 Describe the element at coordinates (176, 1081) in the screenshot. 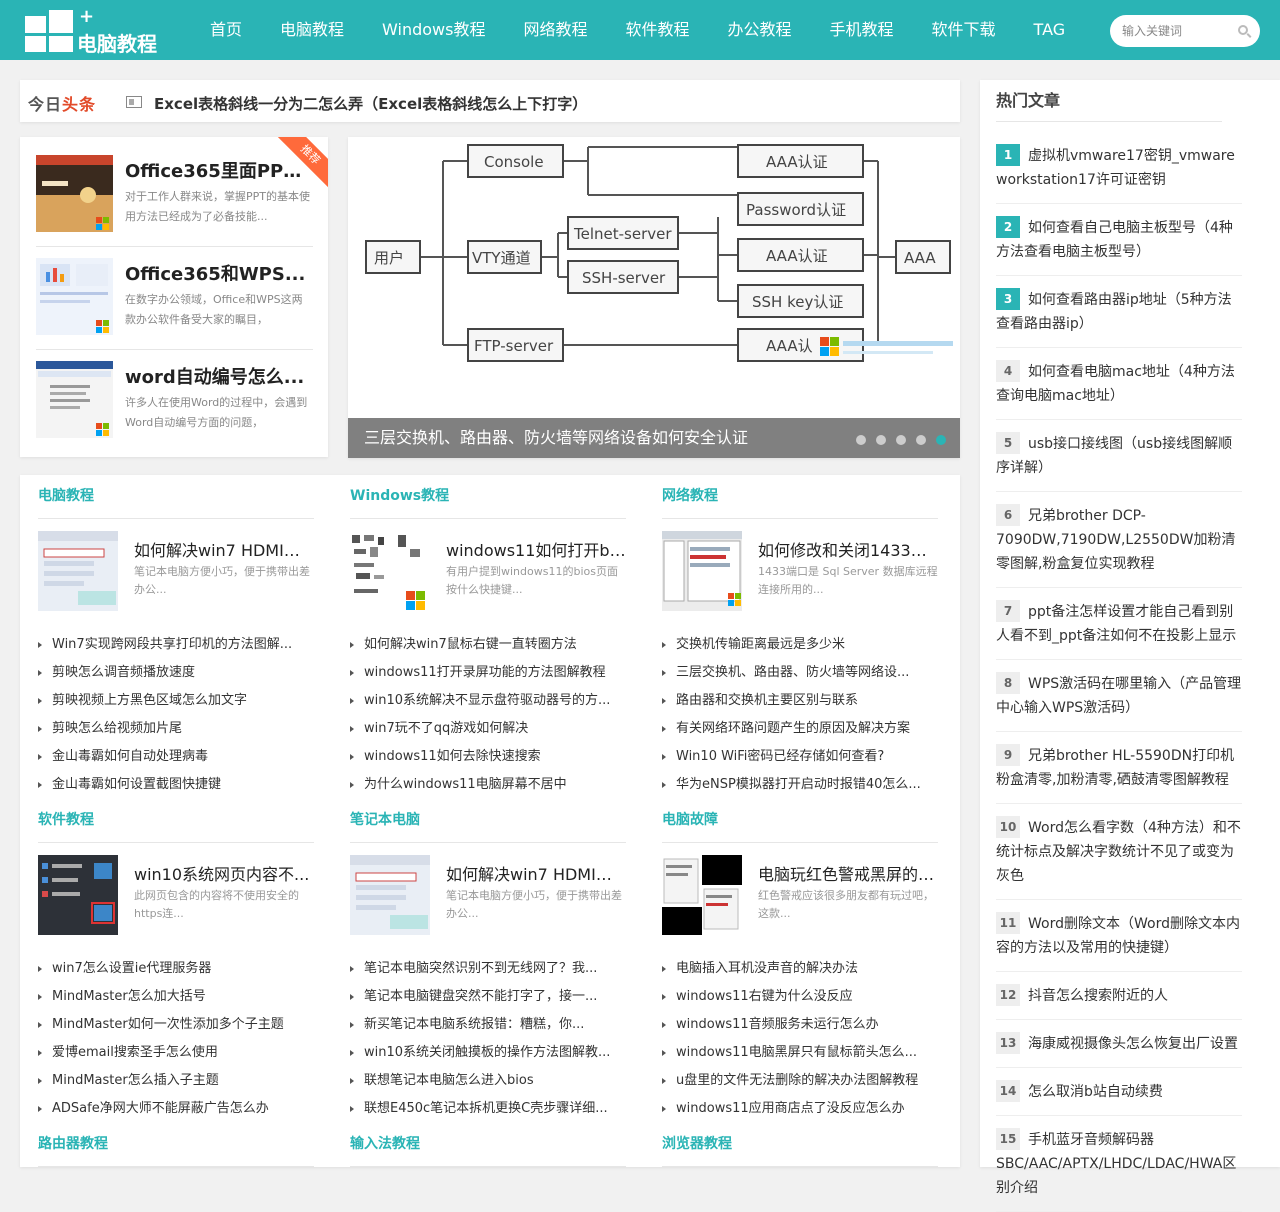

I see `list-item: MindMaster怎么插入子主题` at that location.